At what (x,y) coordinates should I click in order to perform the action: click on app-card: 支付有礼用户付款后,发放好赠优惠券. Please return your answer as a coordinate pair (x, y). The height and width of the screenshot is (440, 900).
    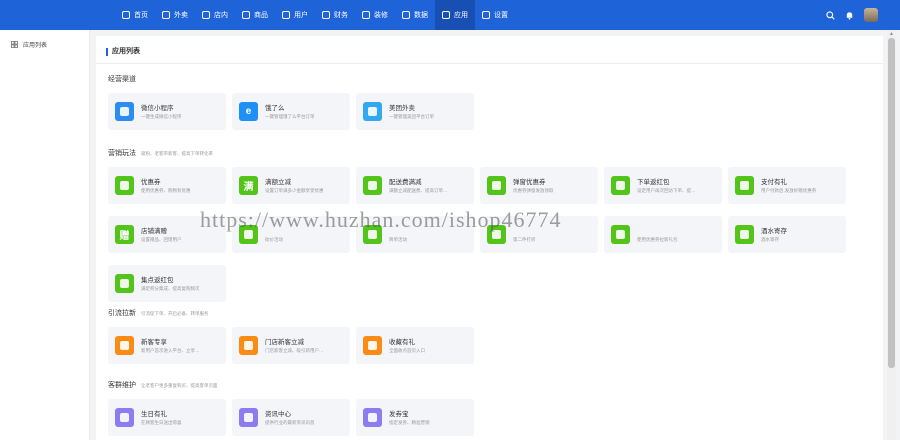
    Looking at the image, I should click on (787, 185).